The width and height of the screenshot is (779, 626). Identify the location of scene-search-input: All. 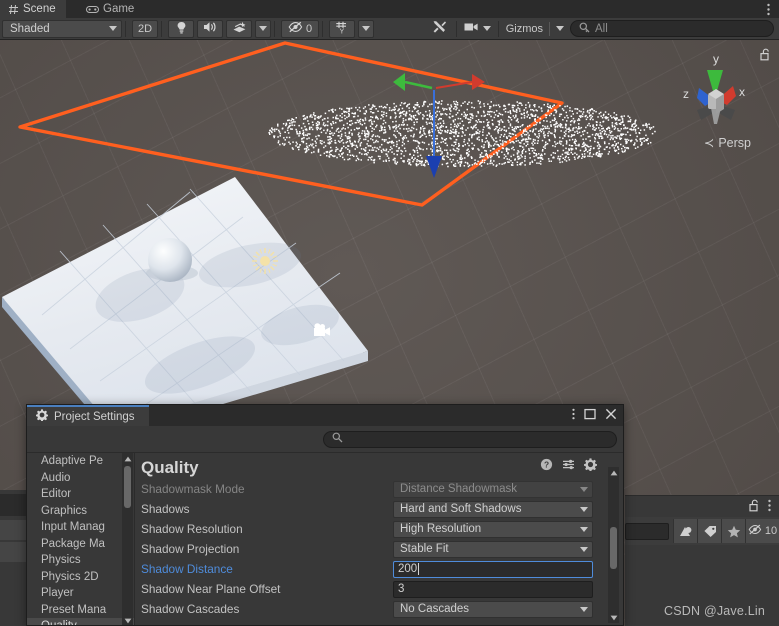
(672, 28).